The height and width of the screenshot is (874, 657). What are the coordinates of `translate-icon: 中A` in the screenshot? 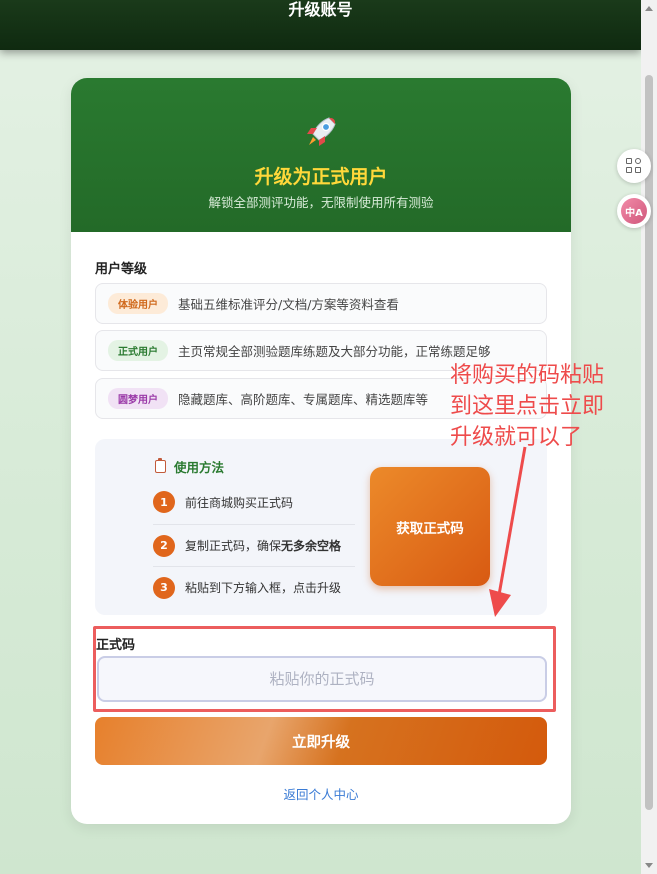 It's located at (634, 211).